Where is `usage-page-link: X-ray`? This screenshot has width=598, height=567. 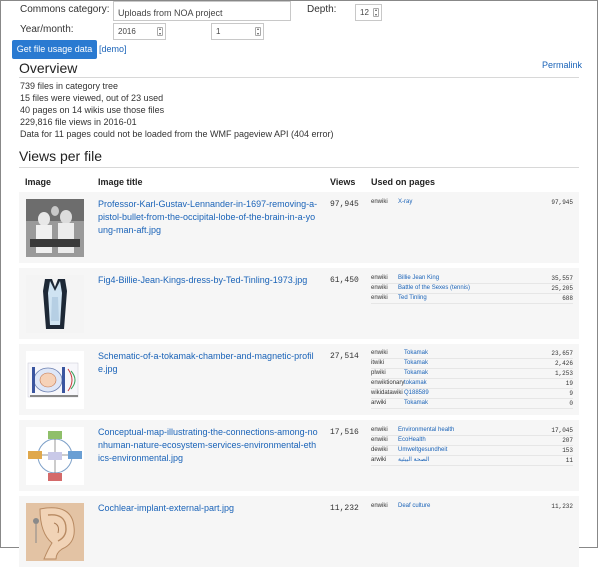 usage-page-link: X-ray is located at coordinates (467, 202).